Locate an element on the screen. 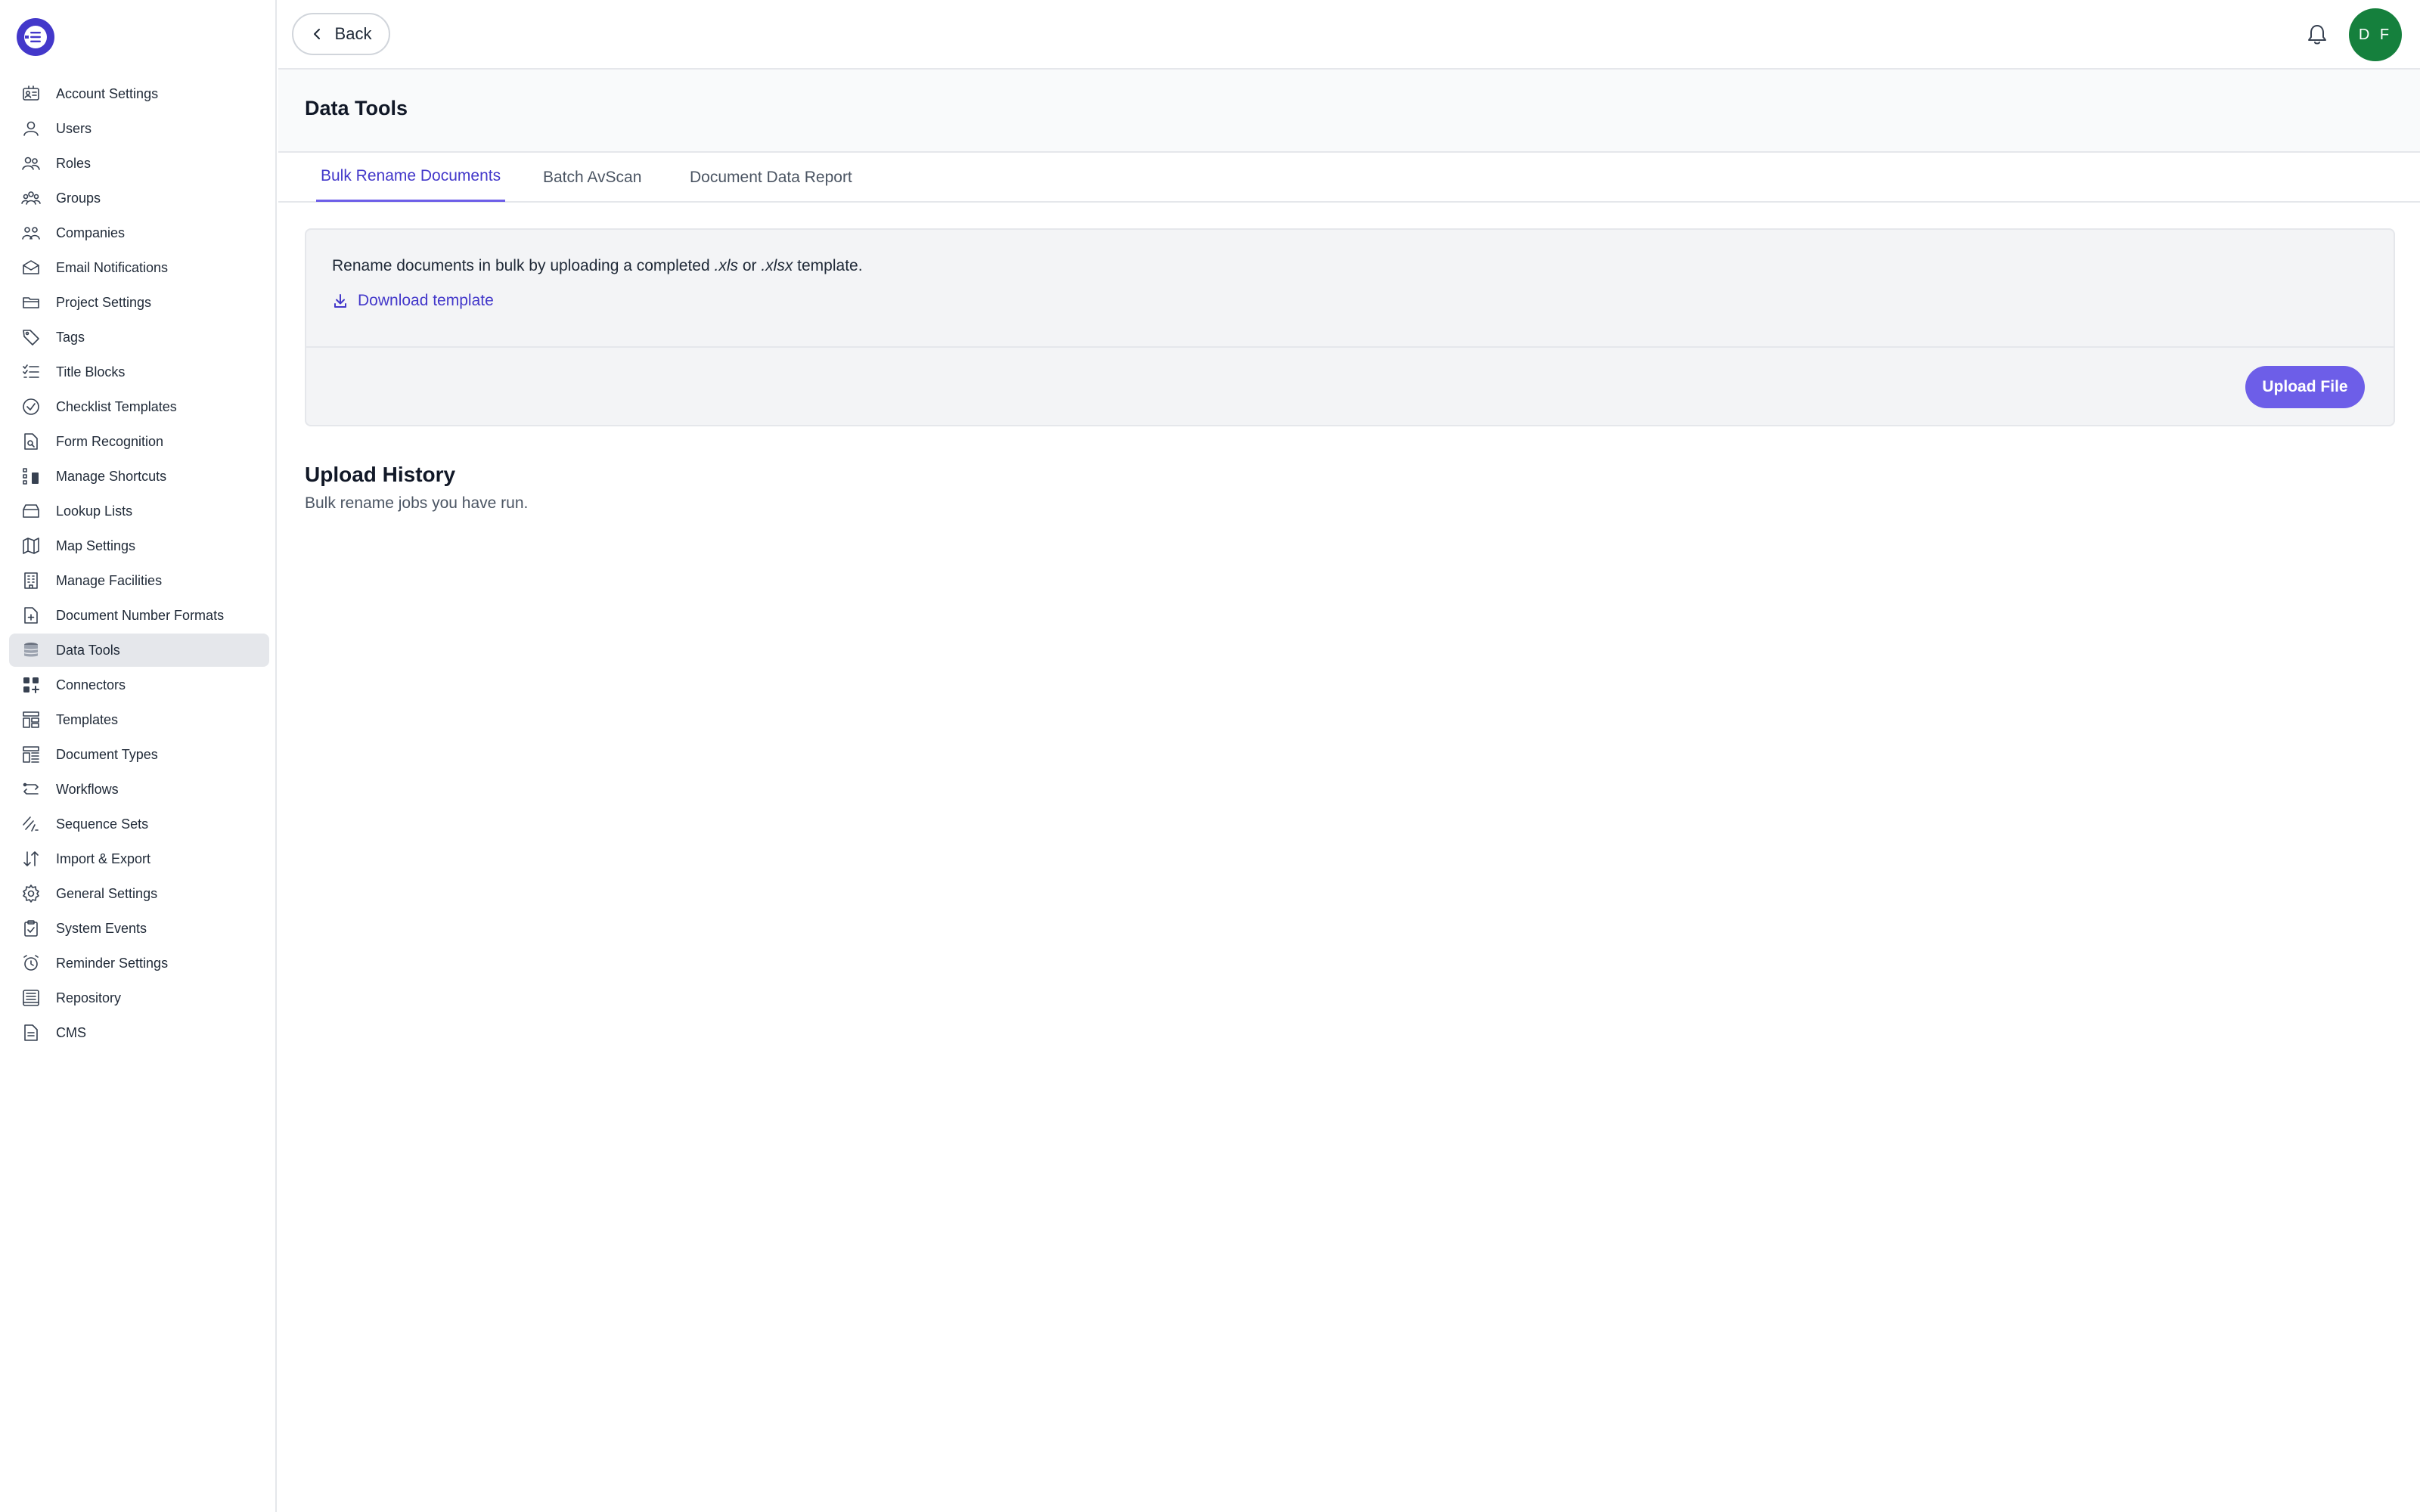  page-title: Data Tools is located at coordinates (356, 108).